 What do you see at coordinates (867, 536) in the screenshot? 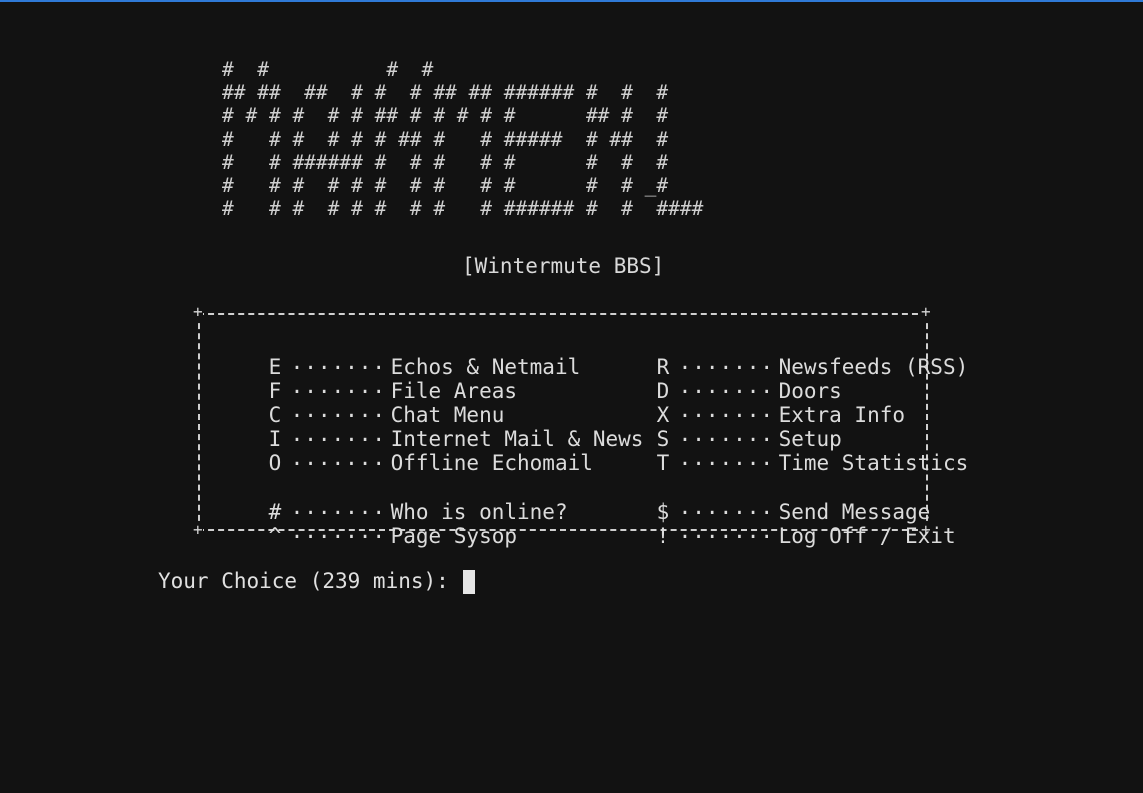
I see `menu-label: Log Off / Exit` at bounding box center [867, 536].